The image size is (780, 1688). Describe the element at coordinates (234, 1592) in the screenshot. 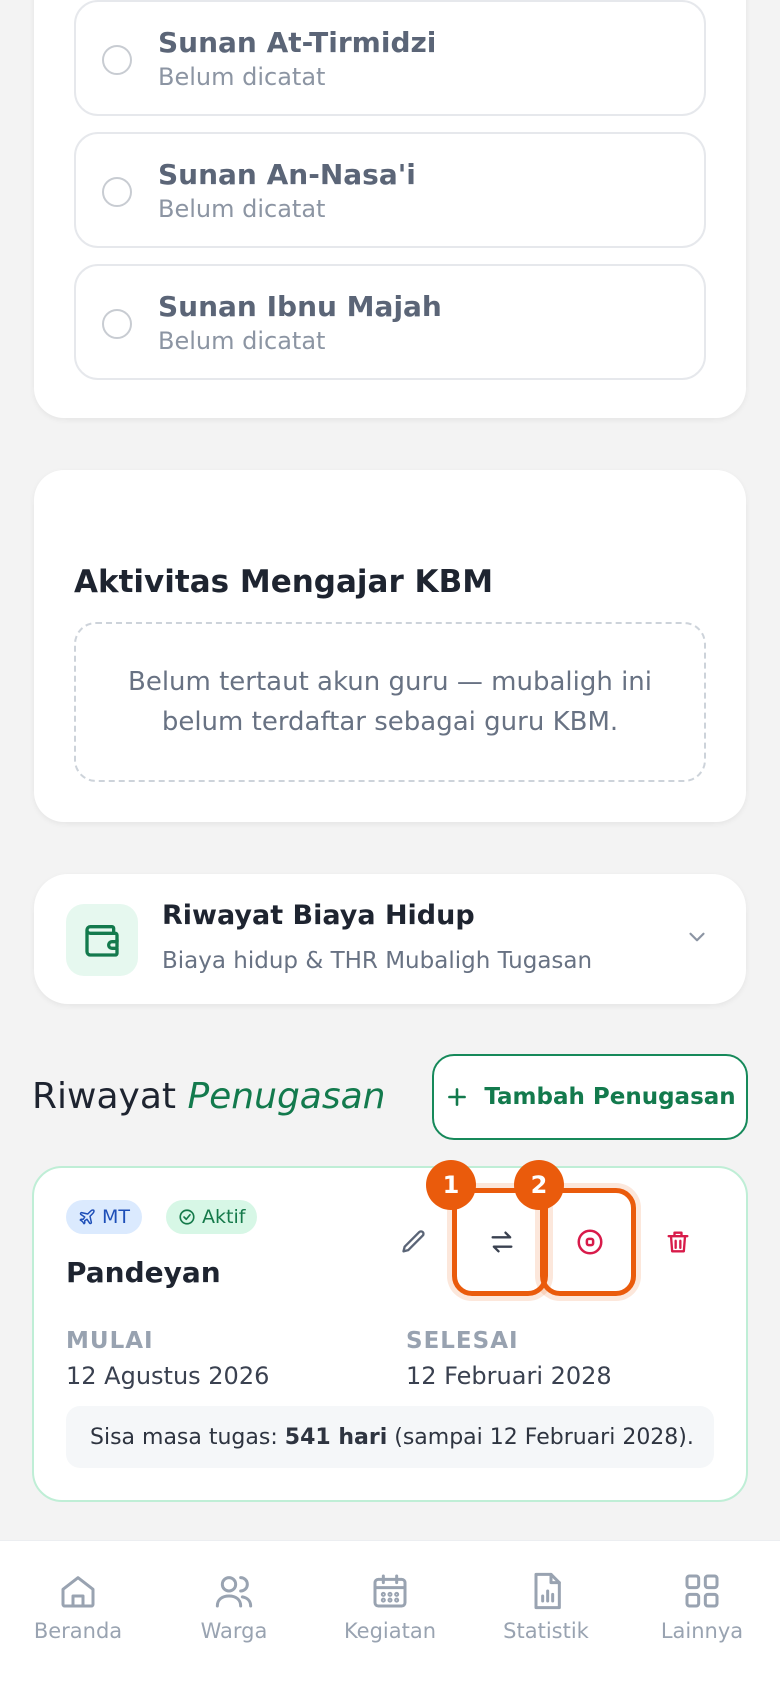

I see `users-icon` at that location.